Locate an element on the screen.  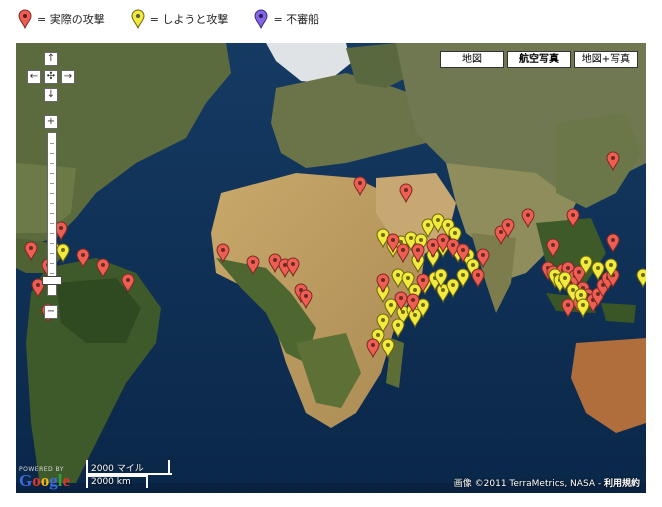
map-type-map-button: 地図 is located at coordinates (472, 59).